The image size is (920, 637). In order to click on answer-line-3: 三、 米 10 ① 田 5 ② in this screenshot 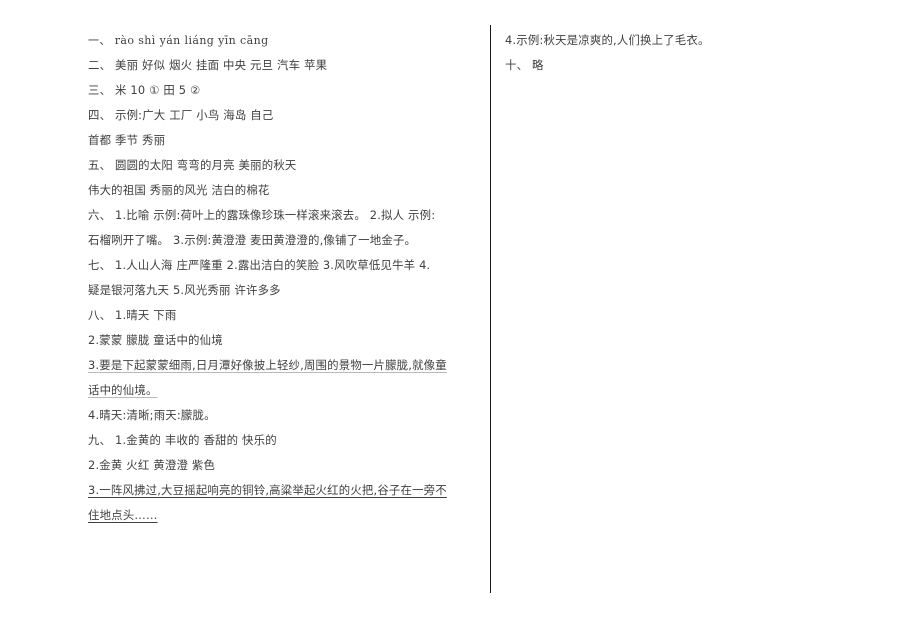, I will do `click(144, 90)`.